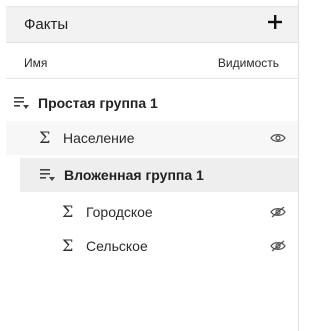 Image resolution: width=320 pixels, height=331 pixels. I want to click on item-label: Городское, so click(119, 212).